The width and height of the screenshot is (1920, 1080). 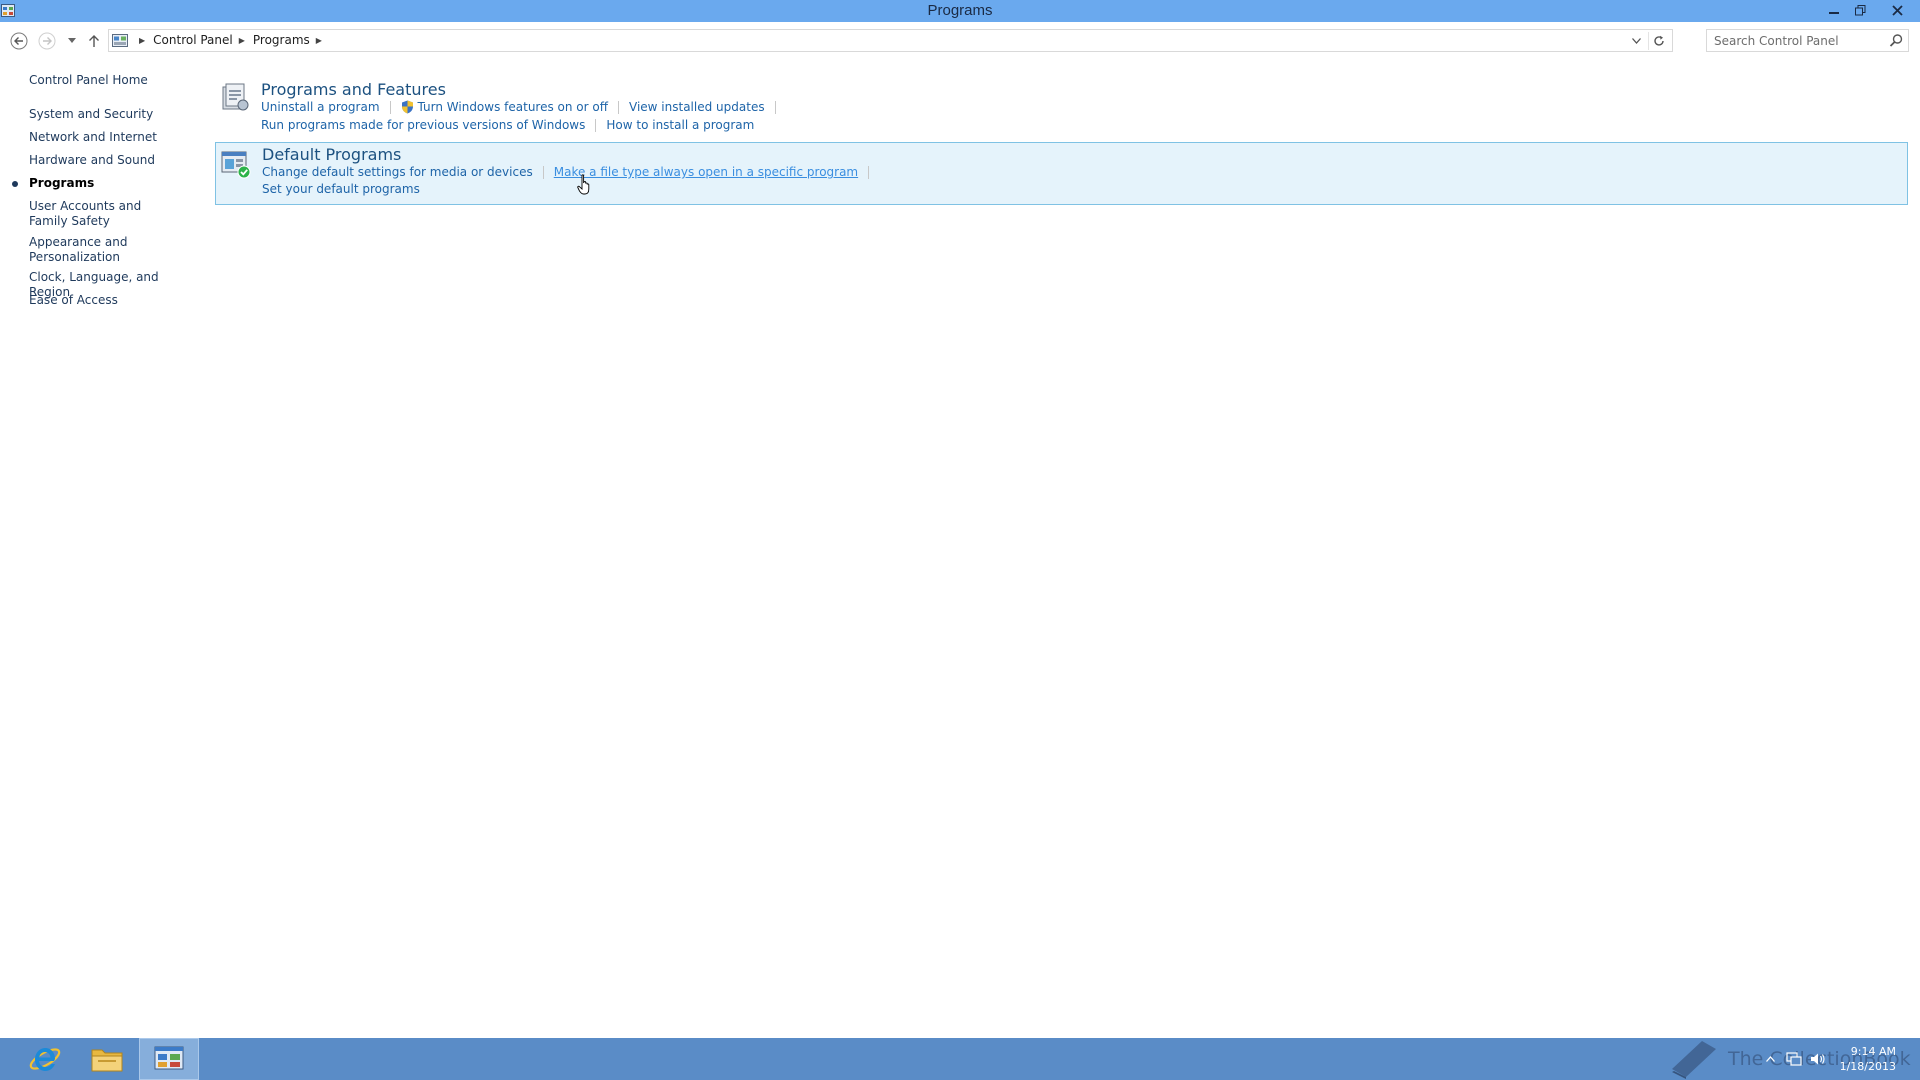 I want to click on uninstall-program-link: Uninstall a program, so click(x=320, y=107).